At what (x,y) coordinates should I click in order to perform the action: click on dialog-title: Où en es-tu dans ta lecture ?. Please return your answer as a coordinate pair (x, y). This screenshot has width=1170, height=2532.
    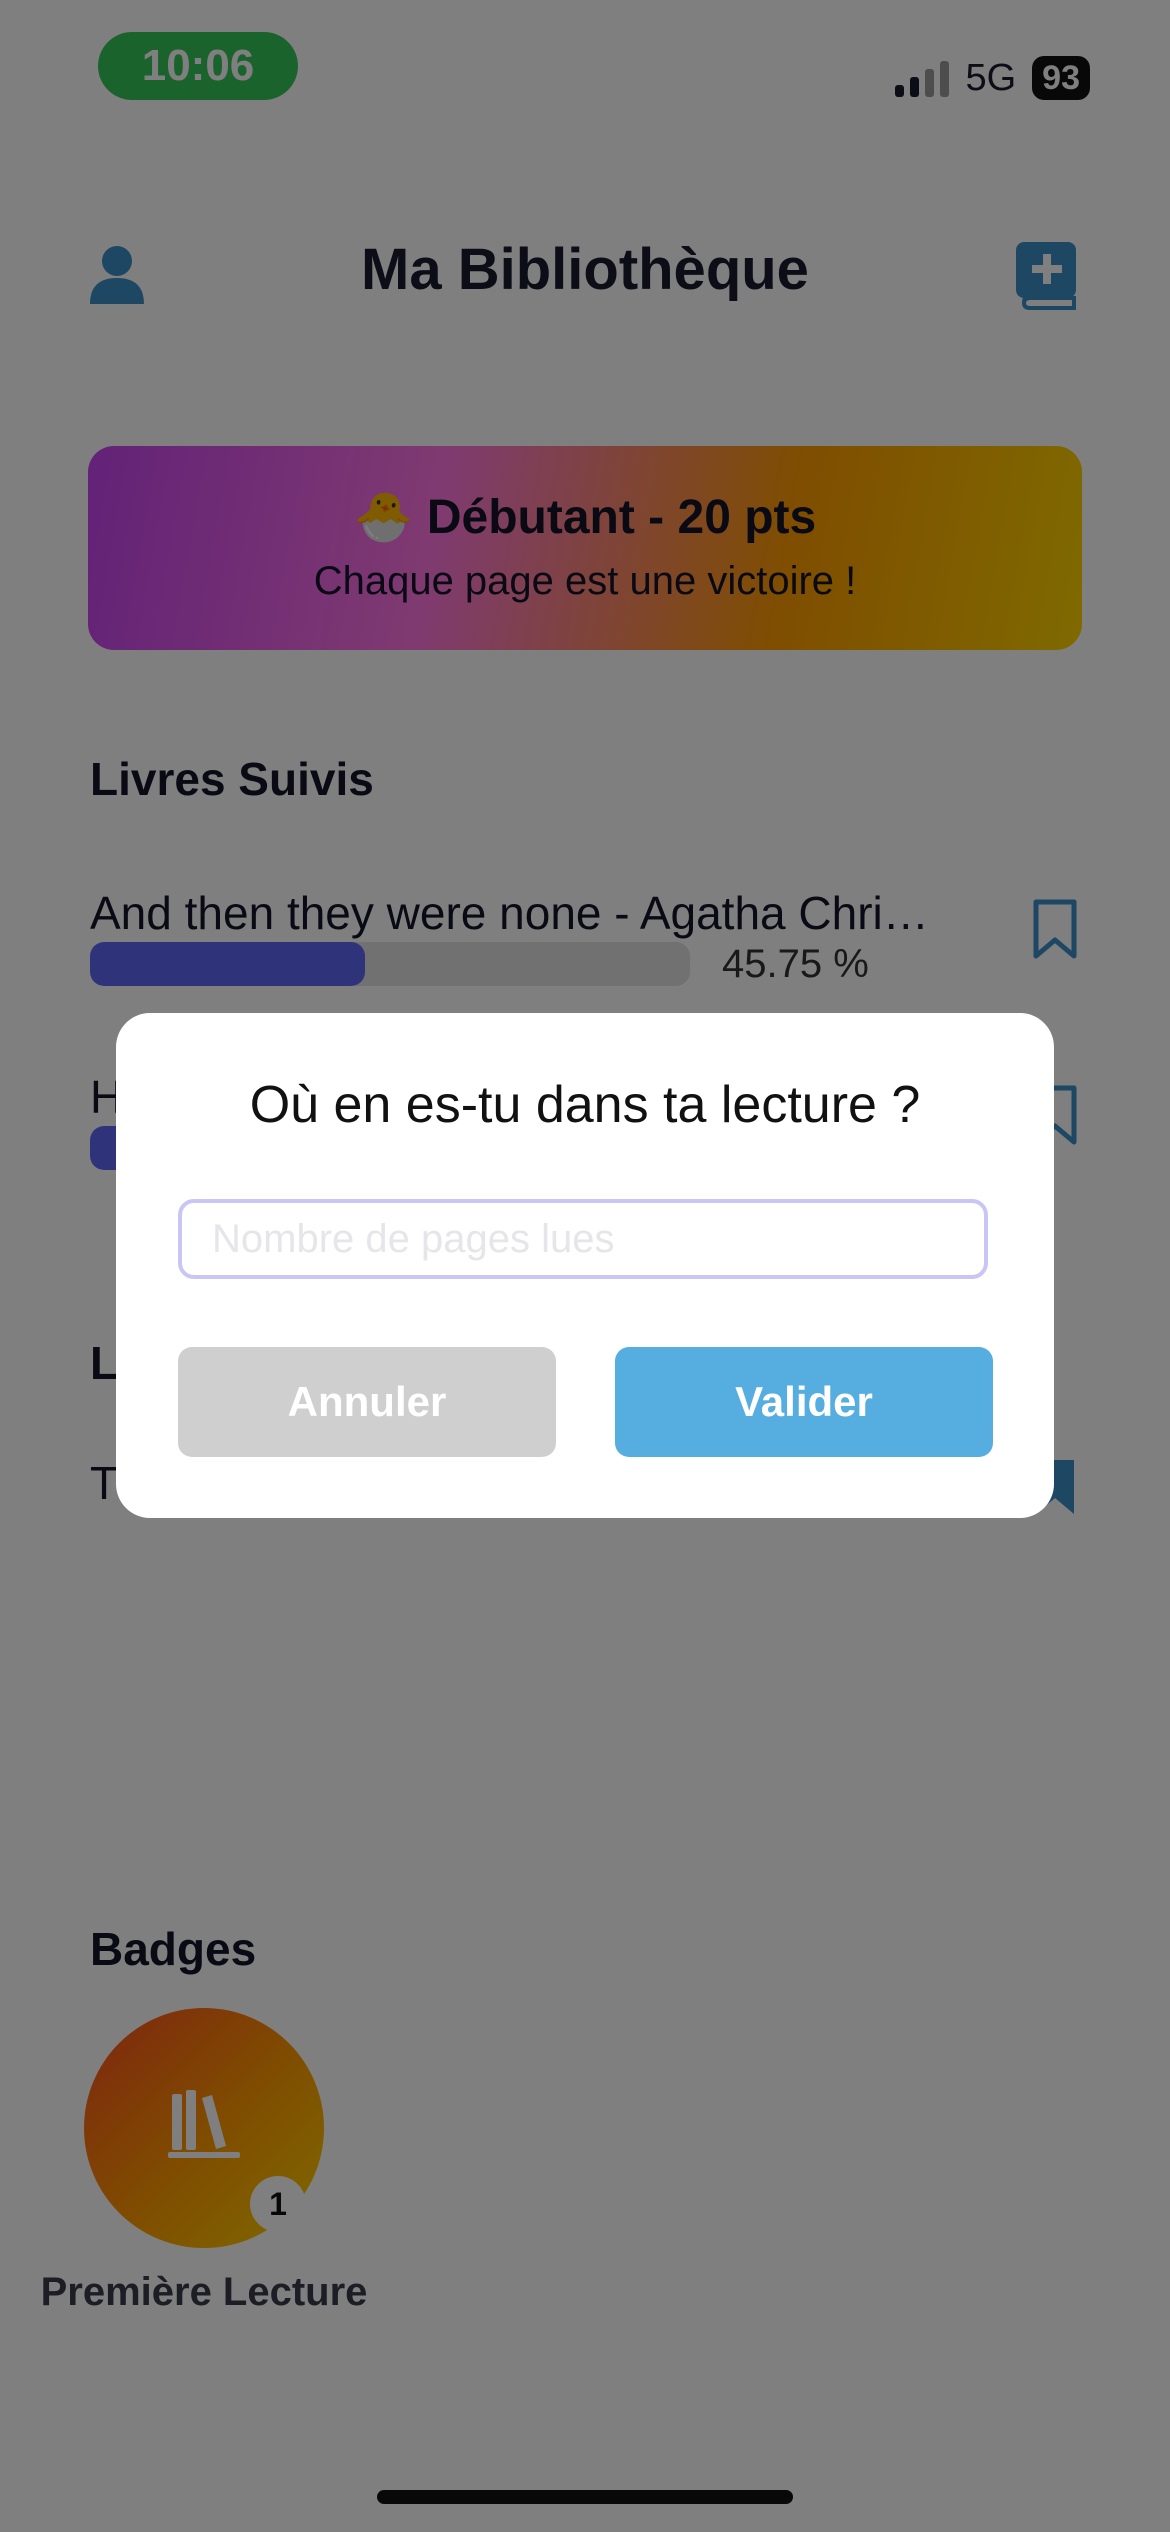
    Looking at the image, I should click on (585, 1105).